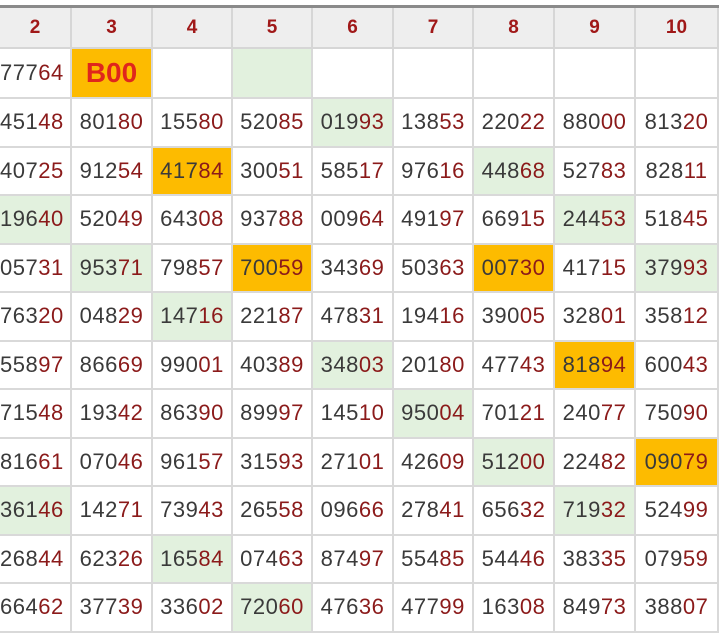 The height and width of the screenshot is (633, 719). What do you see at coordinates (273, 608) in the screenshot?
I see `number-cell: 720 60` at bounding box center [273, 608].